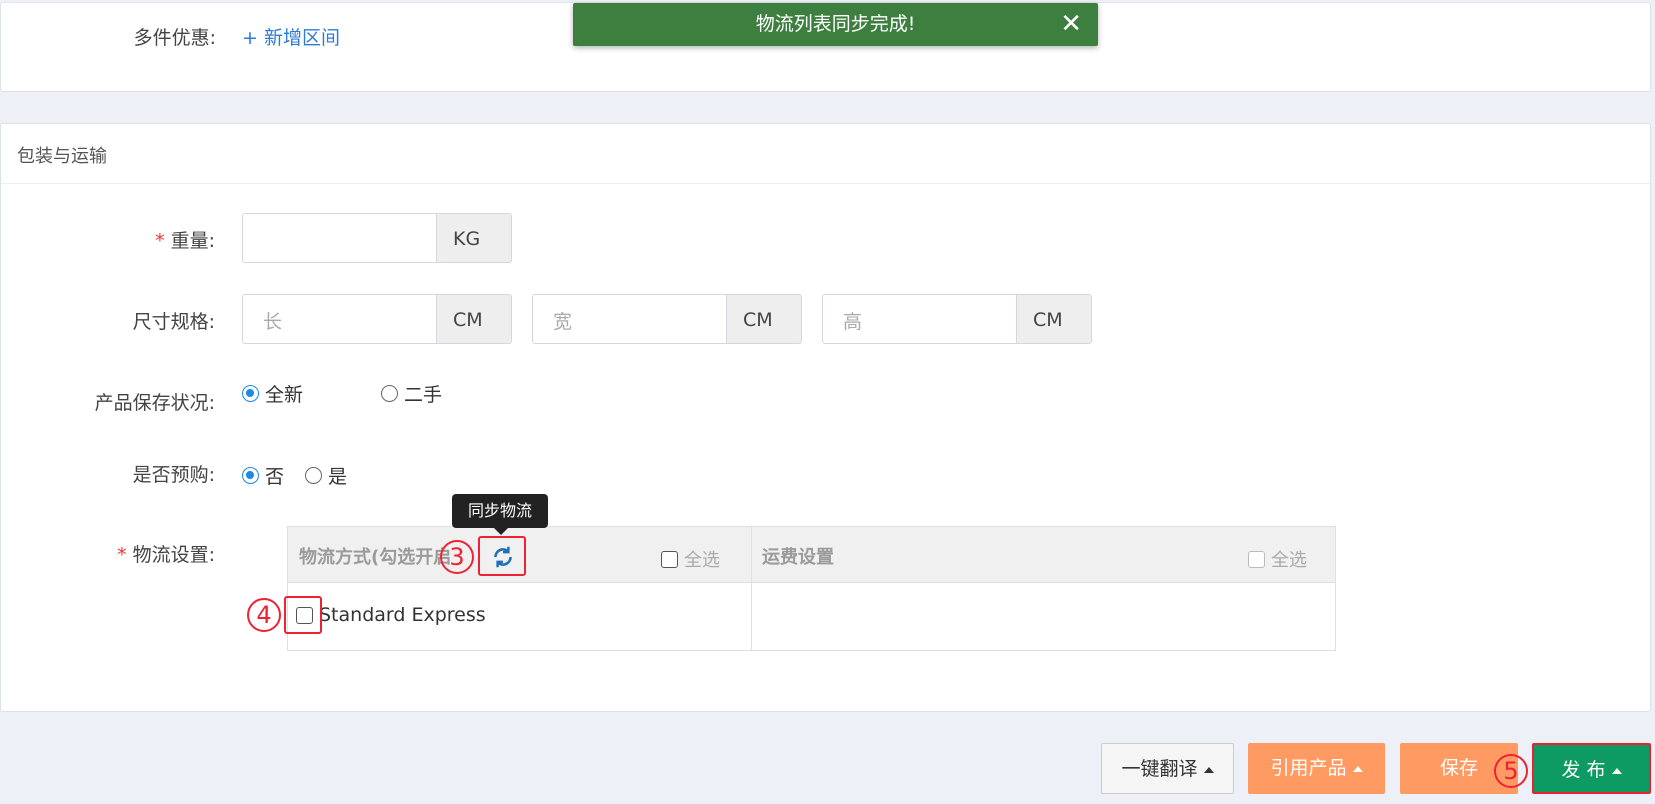 The image size is (1655, 804). I want to click on preorder-no-radio: 否, so click(263, 475).